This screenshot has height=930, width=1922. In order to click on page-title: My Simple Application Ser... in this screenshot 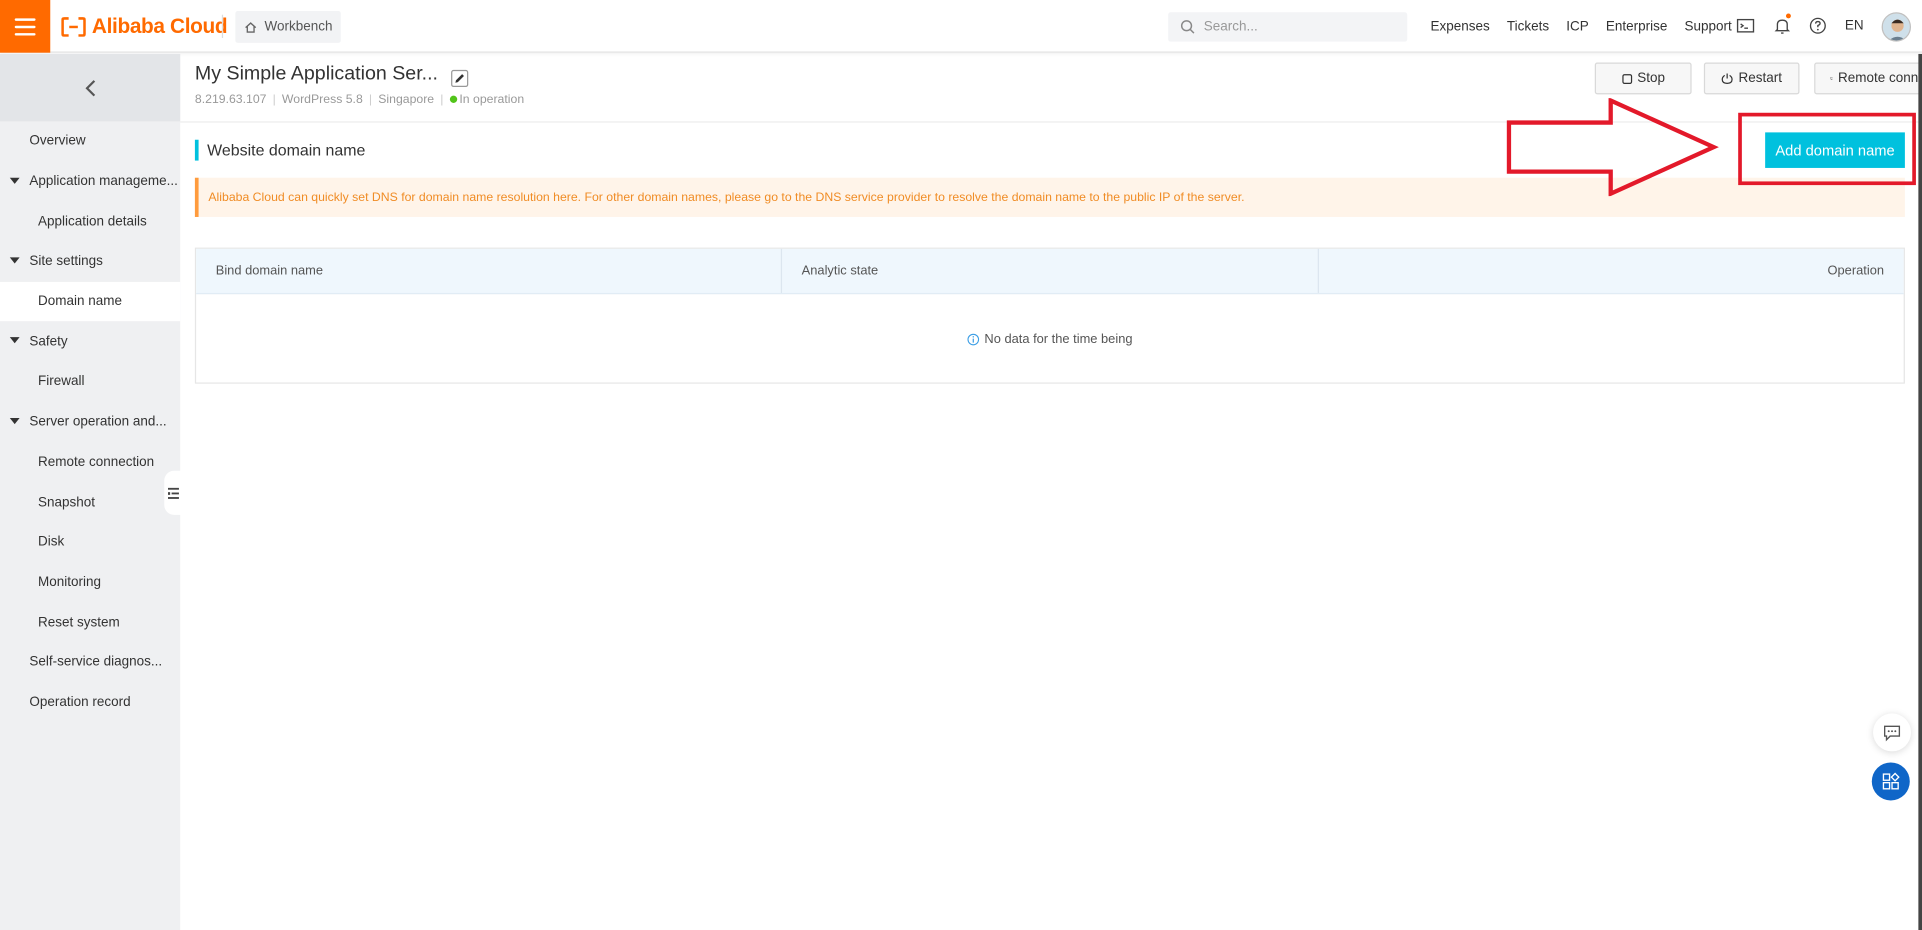, I will do `click(316, 74)`.